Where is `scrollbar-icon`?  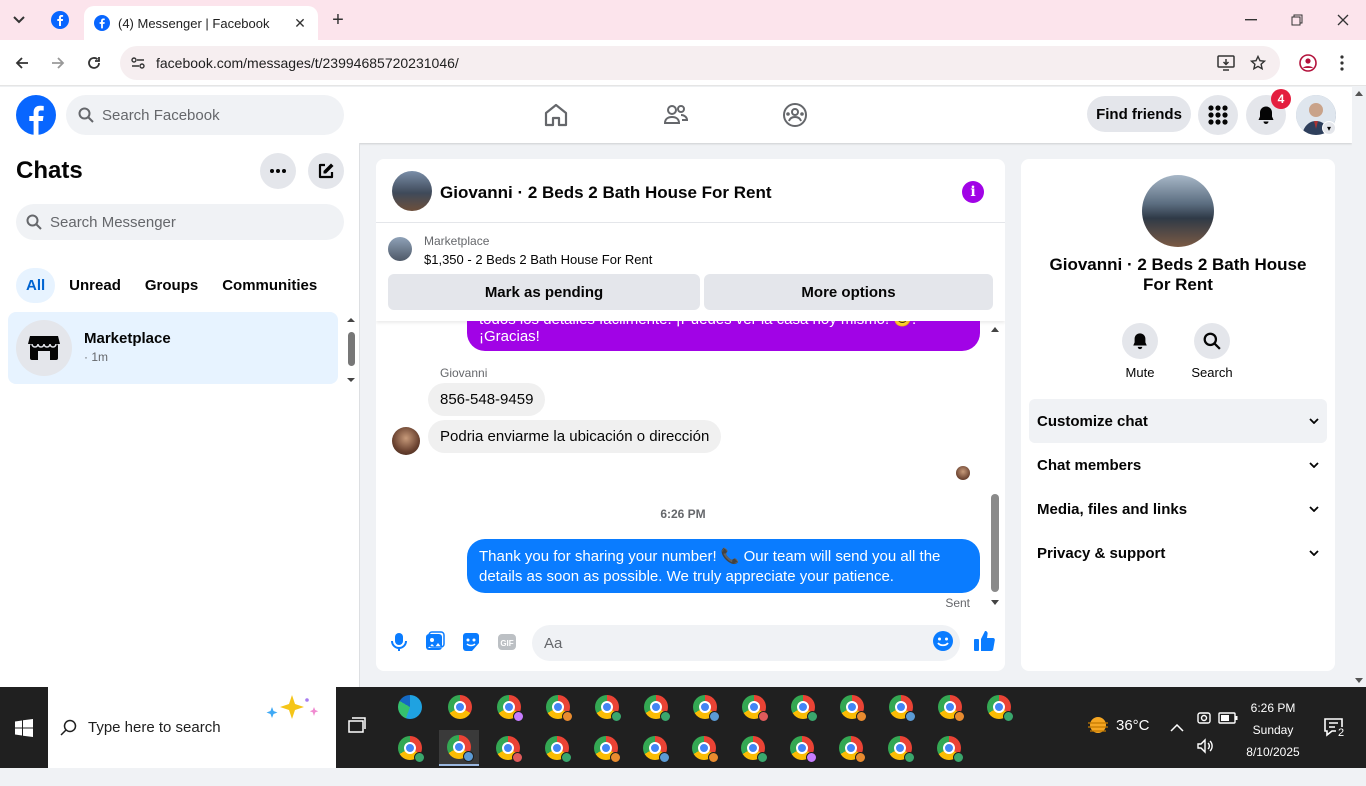 scrollbar-icon is located at coordinates (995, 466).